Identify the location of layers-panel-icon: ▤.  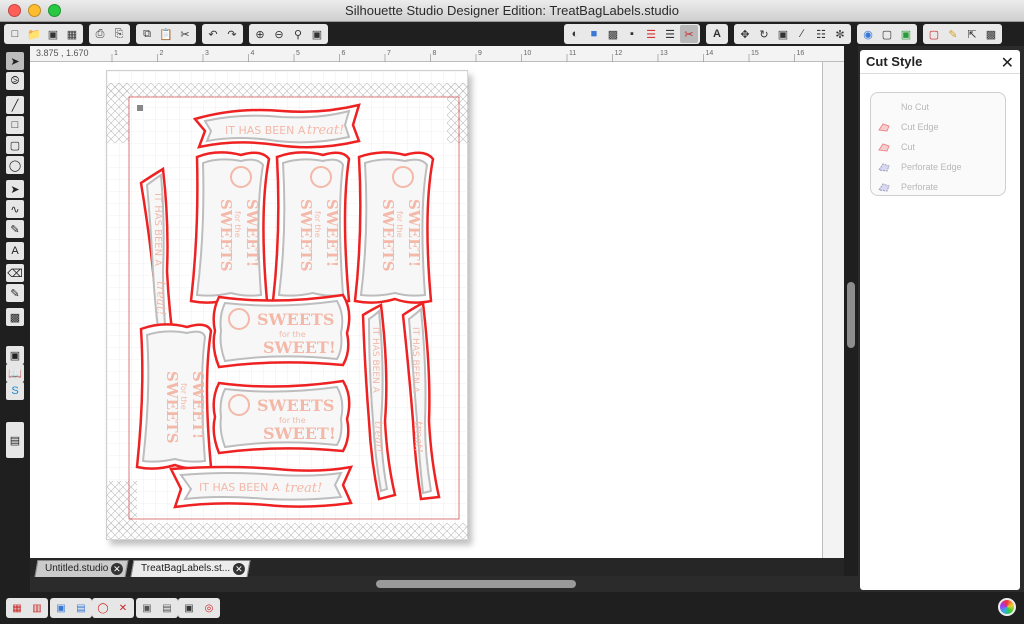
(15, 440).